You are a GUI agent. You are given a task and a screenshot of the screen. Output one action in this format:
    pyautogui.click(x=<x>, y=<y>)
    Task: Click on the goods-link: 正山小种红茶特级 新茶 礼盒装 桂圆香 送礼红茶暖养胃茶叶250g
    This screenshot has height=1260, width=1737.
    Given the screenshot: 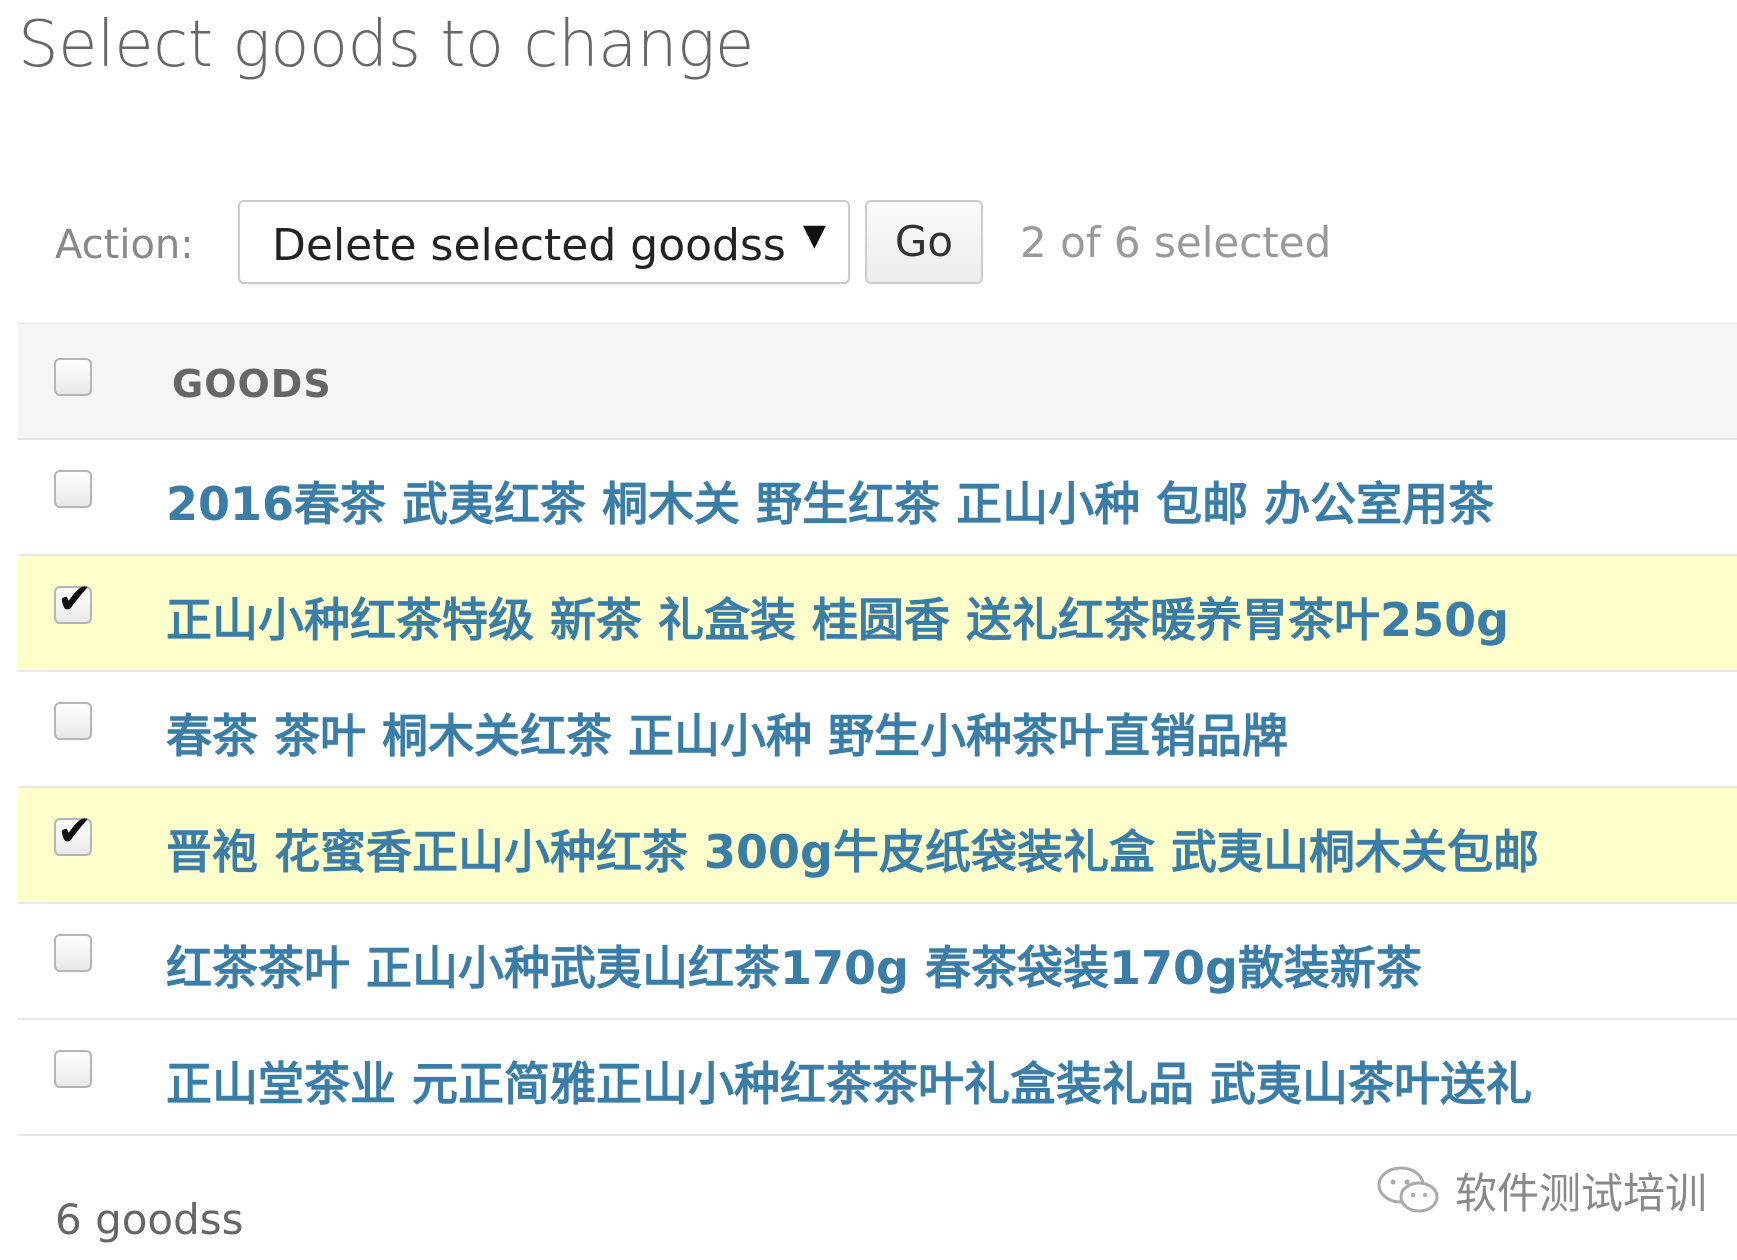 What is the action you would take?
    pyautogui.click(x=837, y=617)
    